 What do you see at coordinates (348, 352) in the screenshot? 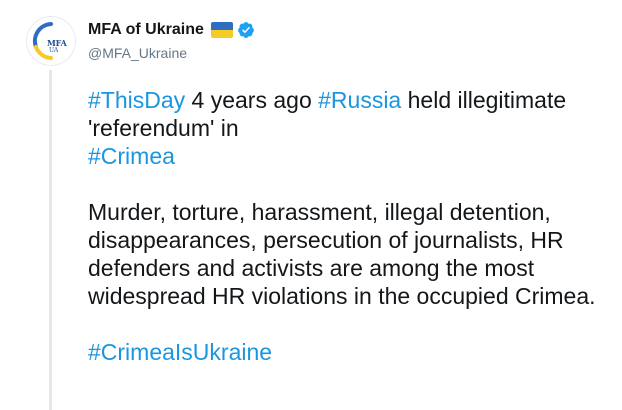
I see `tweet-paragraph-3: #CrimeaIsUkraine` at bounding box center [348, 352].